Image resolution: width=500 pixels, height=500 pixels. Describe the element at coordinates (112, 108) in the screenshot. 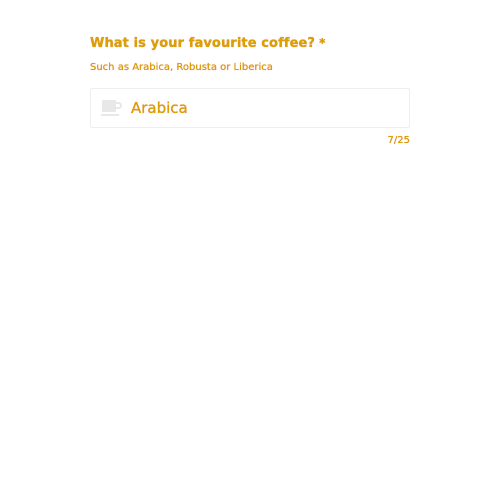

I see `coffee-cup-icon` at that location.